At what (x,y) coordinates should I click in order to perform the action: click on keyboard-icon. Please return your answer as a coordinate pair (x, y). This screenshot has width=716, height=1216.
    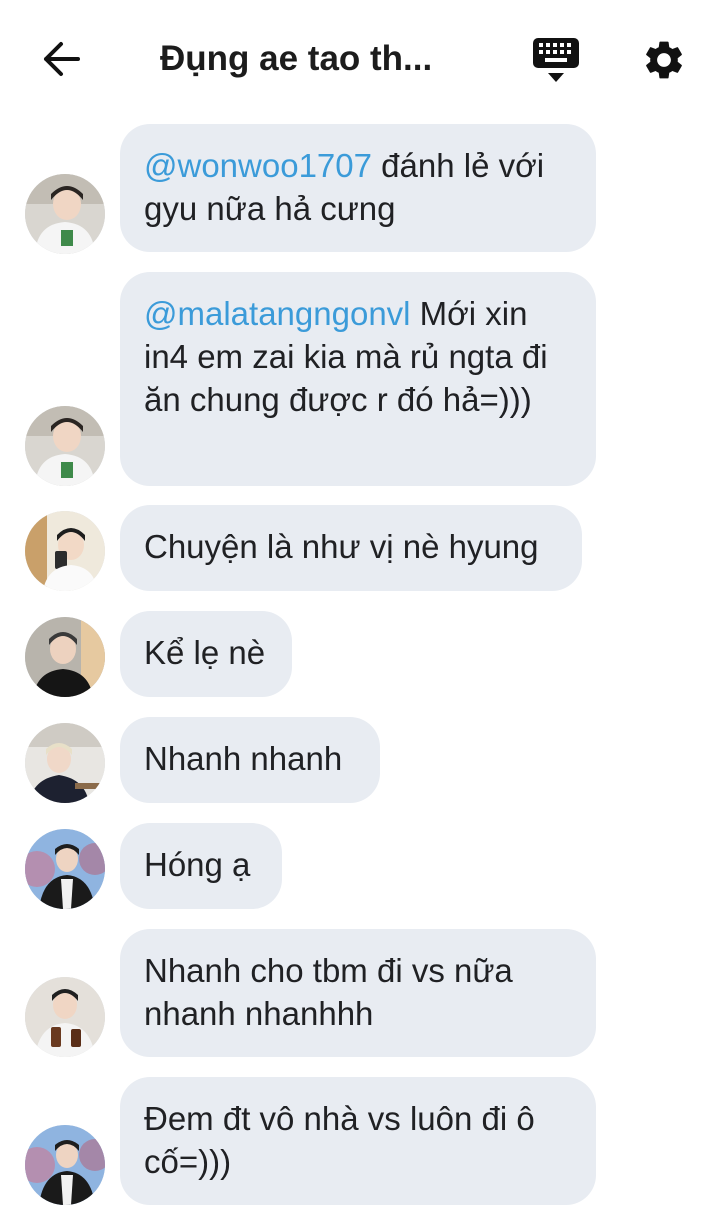
    Looking at the image, I should click on (556, 60).